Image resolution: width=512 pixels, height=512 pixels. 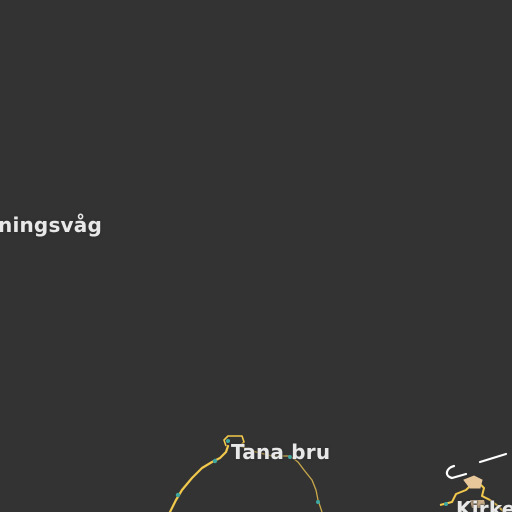 What do you see at coordinates (280, 452) in the screenshot?
I see `place-label-tana-bru: Tana bru` at bounding box center [280, 452].